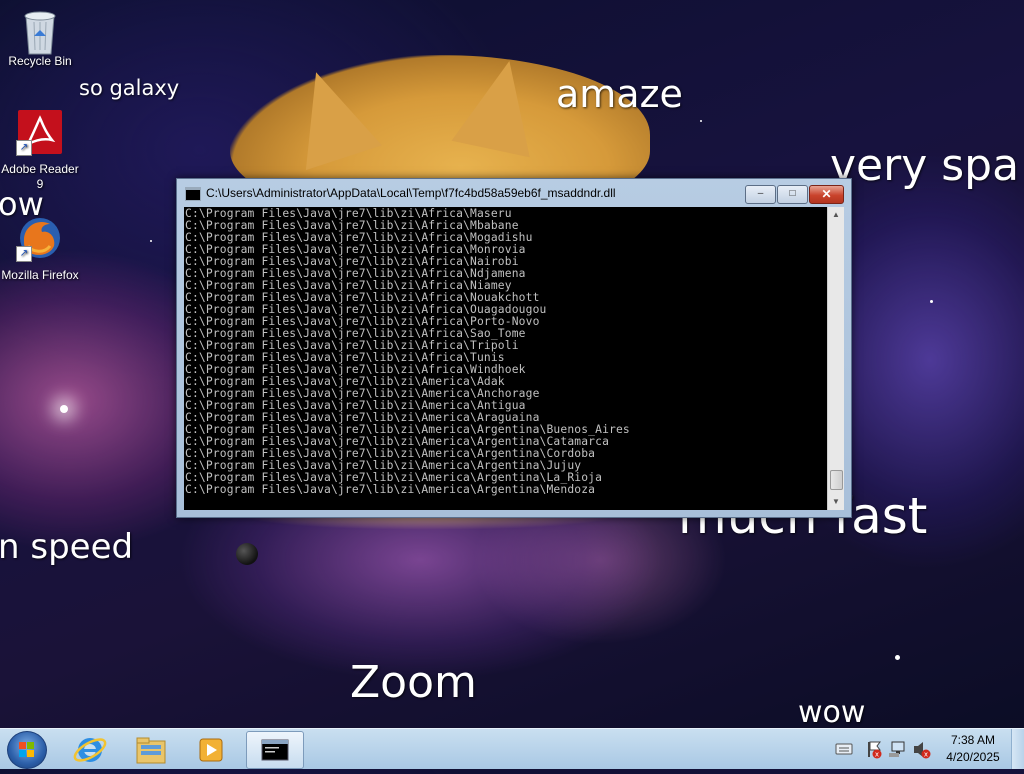 This screenshot has width=1024, height=774. What do you see at coordinates (39, 239) in the screenshot?
I see `firefox-icon: ↗` at bounding box center [39, 239].